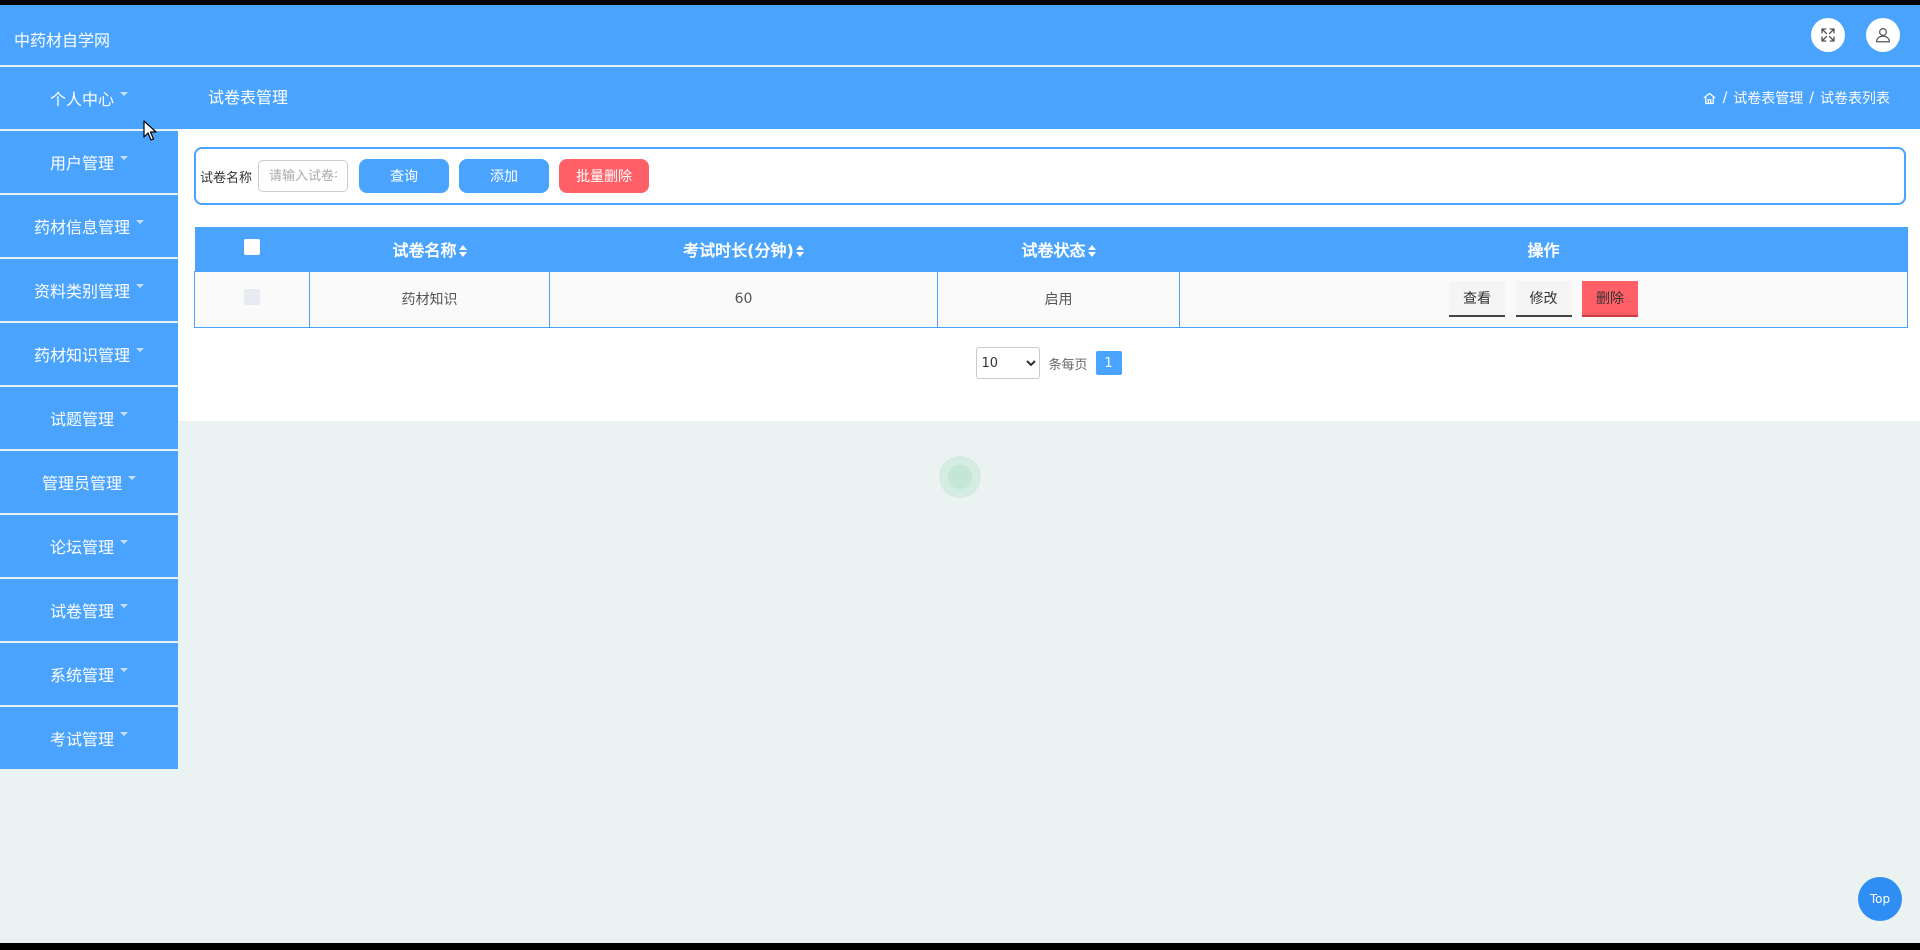  Describe the element at coordinates (1855, 99) in the screenshot. I see `breadcrumb-item-paper-list: 试卷表列表` at that location.